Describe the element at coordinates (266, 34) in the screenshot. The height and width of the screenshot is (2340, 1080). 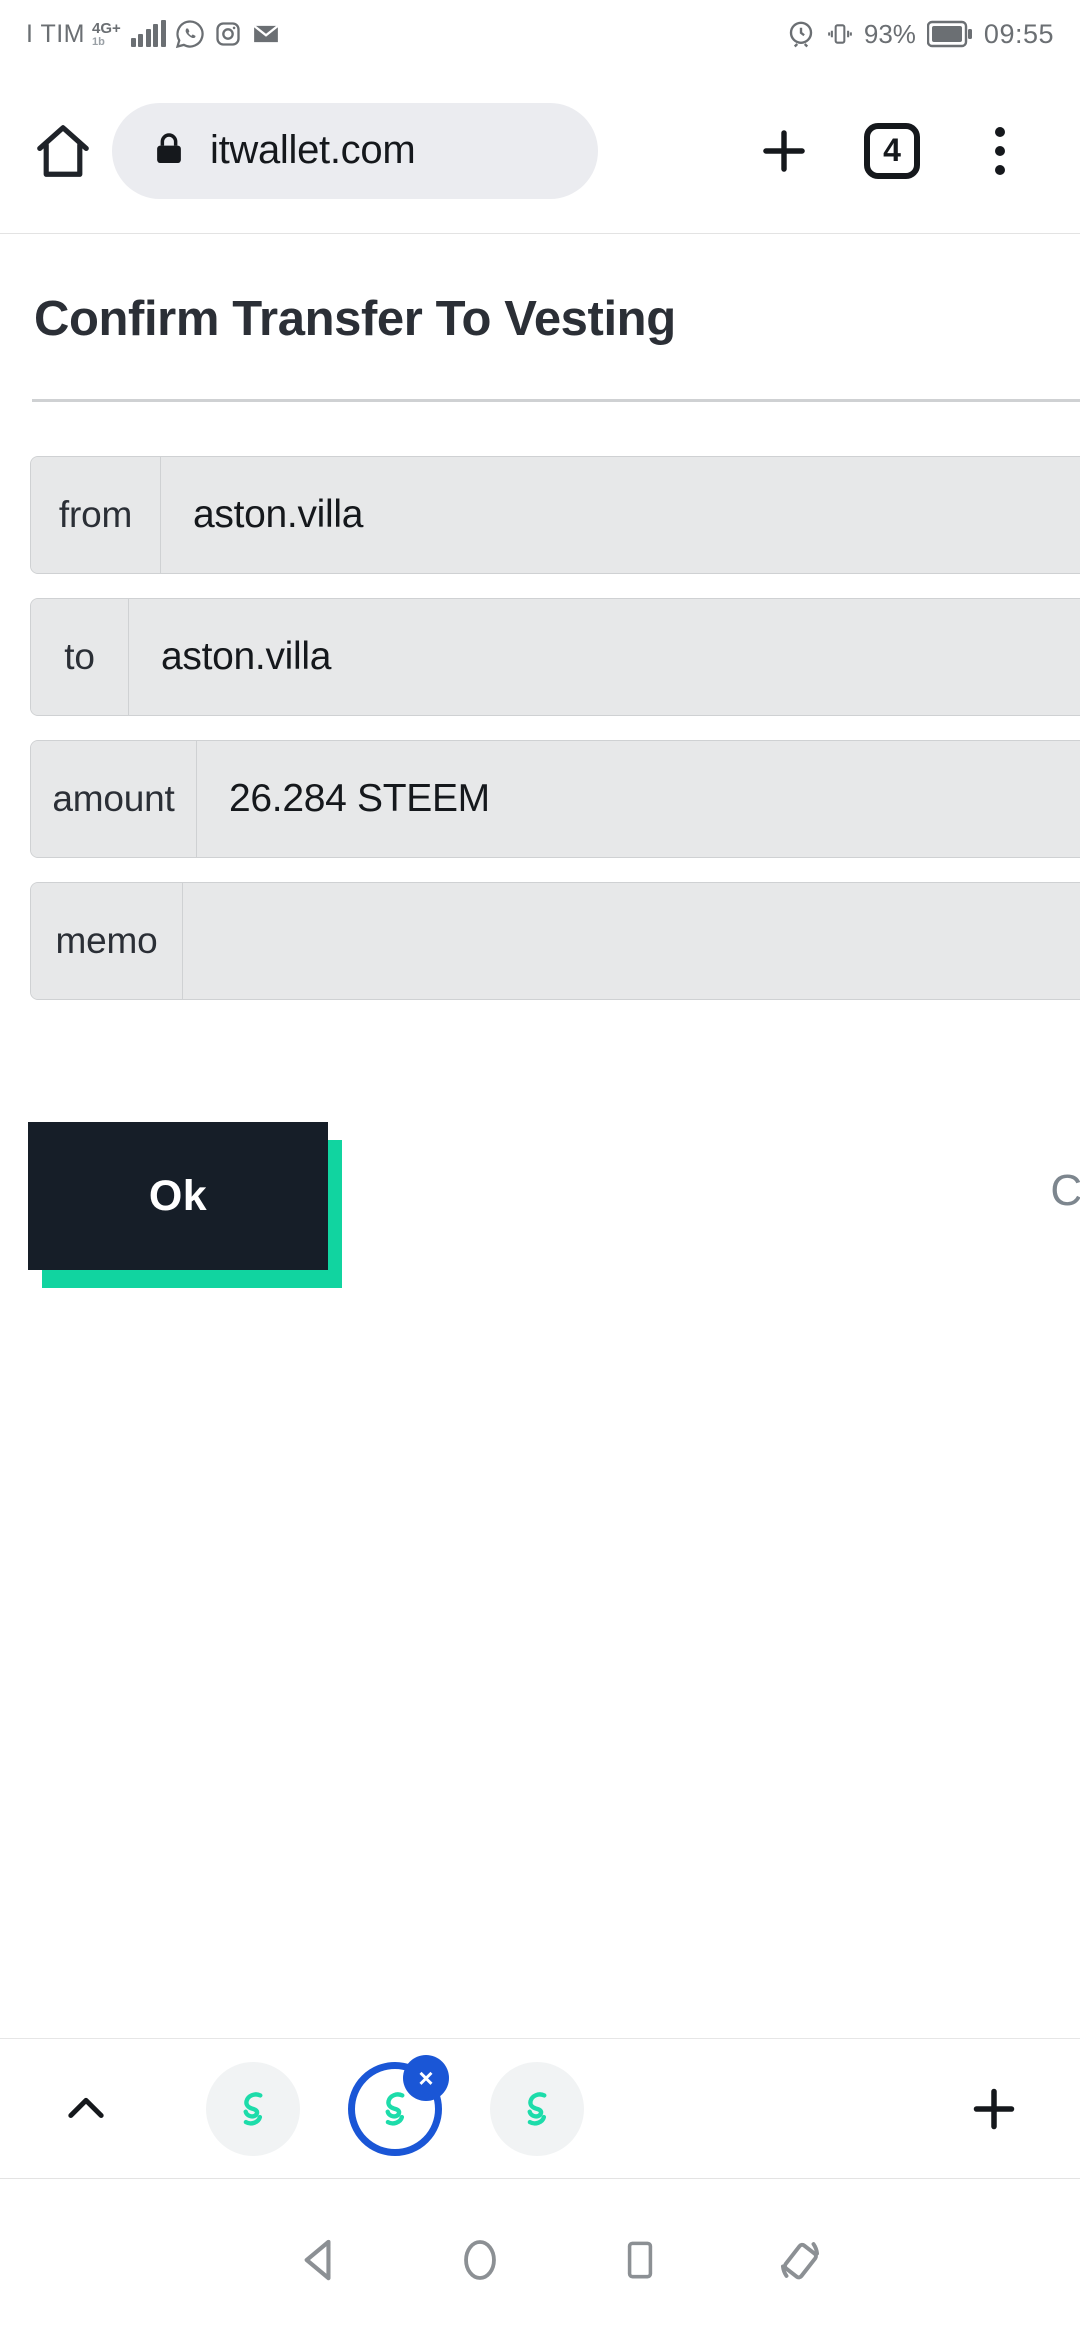
I see `gmail-icon` at that location.